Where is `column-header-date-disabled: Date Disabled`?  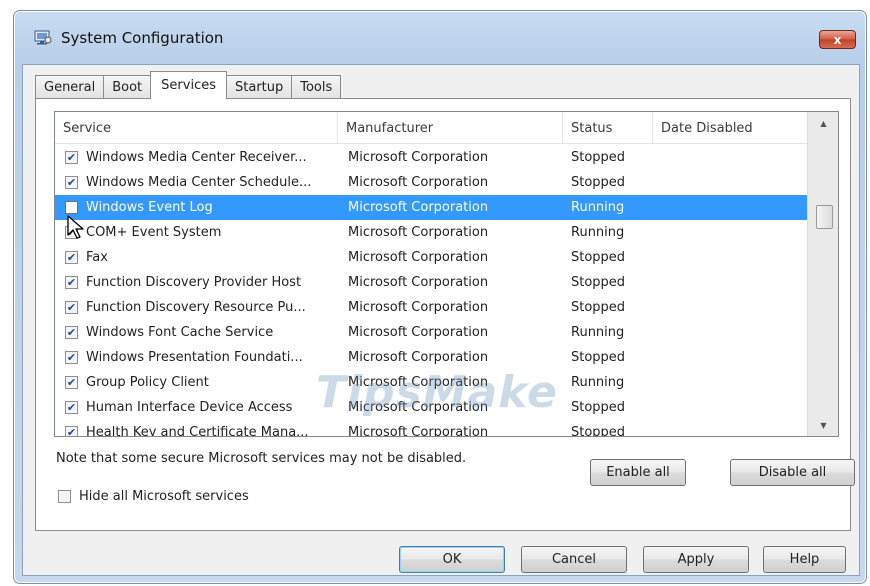 column-header-date-disabled: Date Disabled is located at coordinates (730, 128).